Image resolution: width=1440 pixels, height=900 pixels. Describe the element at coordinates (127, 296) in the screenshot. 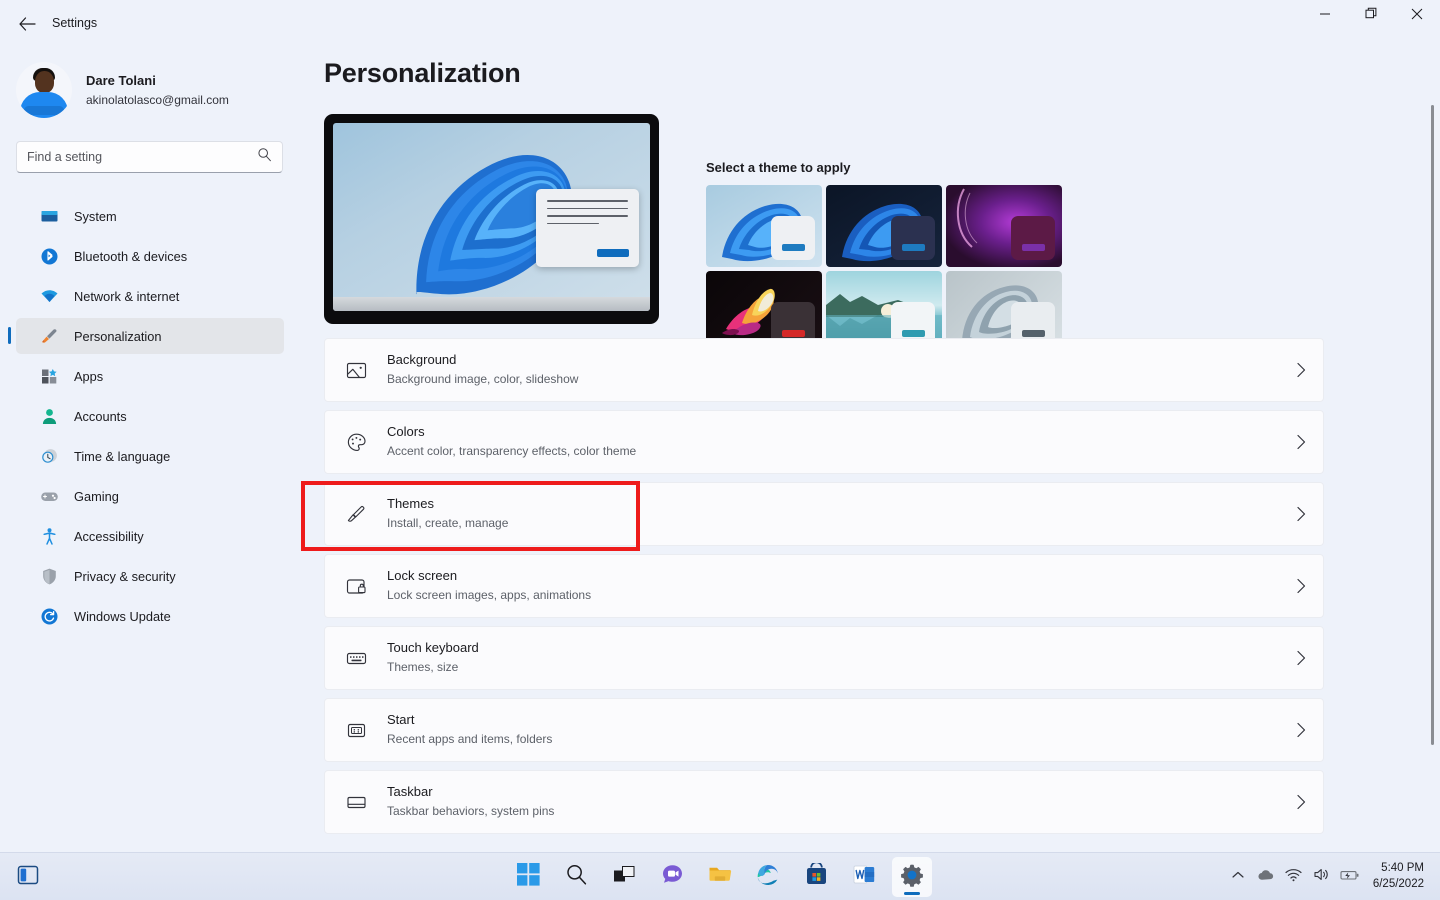

I see `sidebar-item-label: Network & internet` at that location.